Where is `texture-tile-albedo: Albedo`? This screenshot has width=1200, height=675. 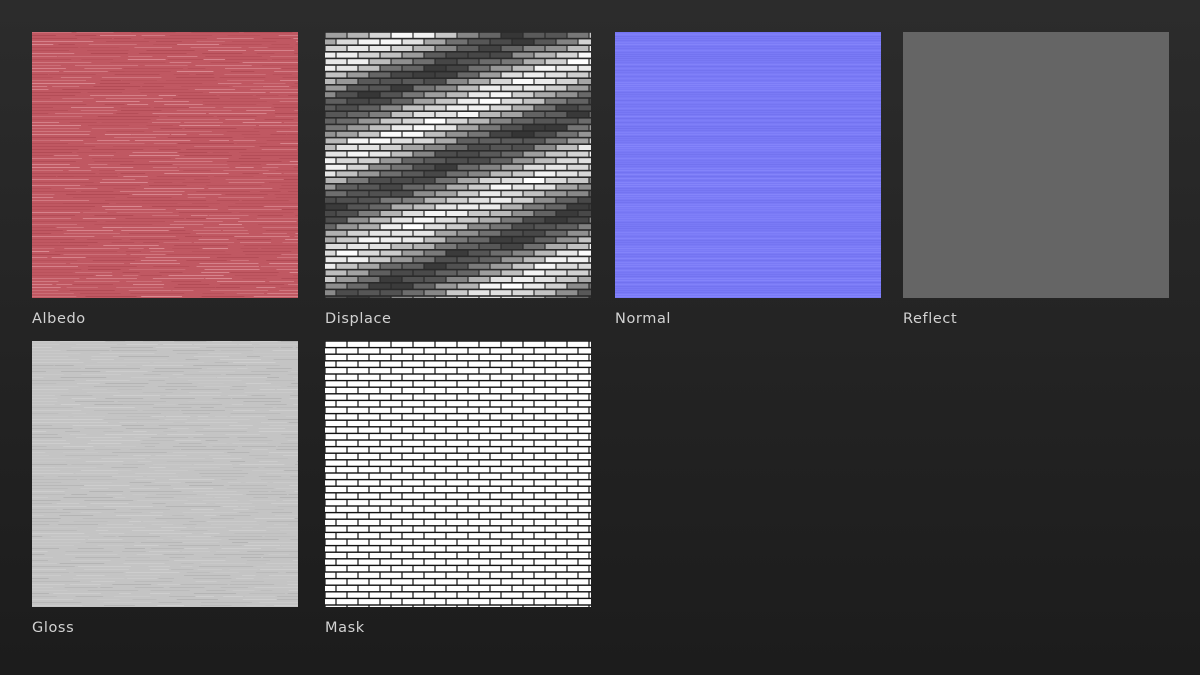 texture-tile-albedo: Albedo is located at coordinates (165, 179).